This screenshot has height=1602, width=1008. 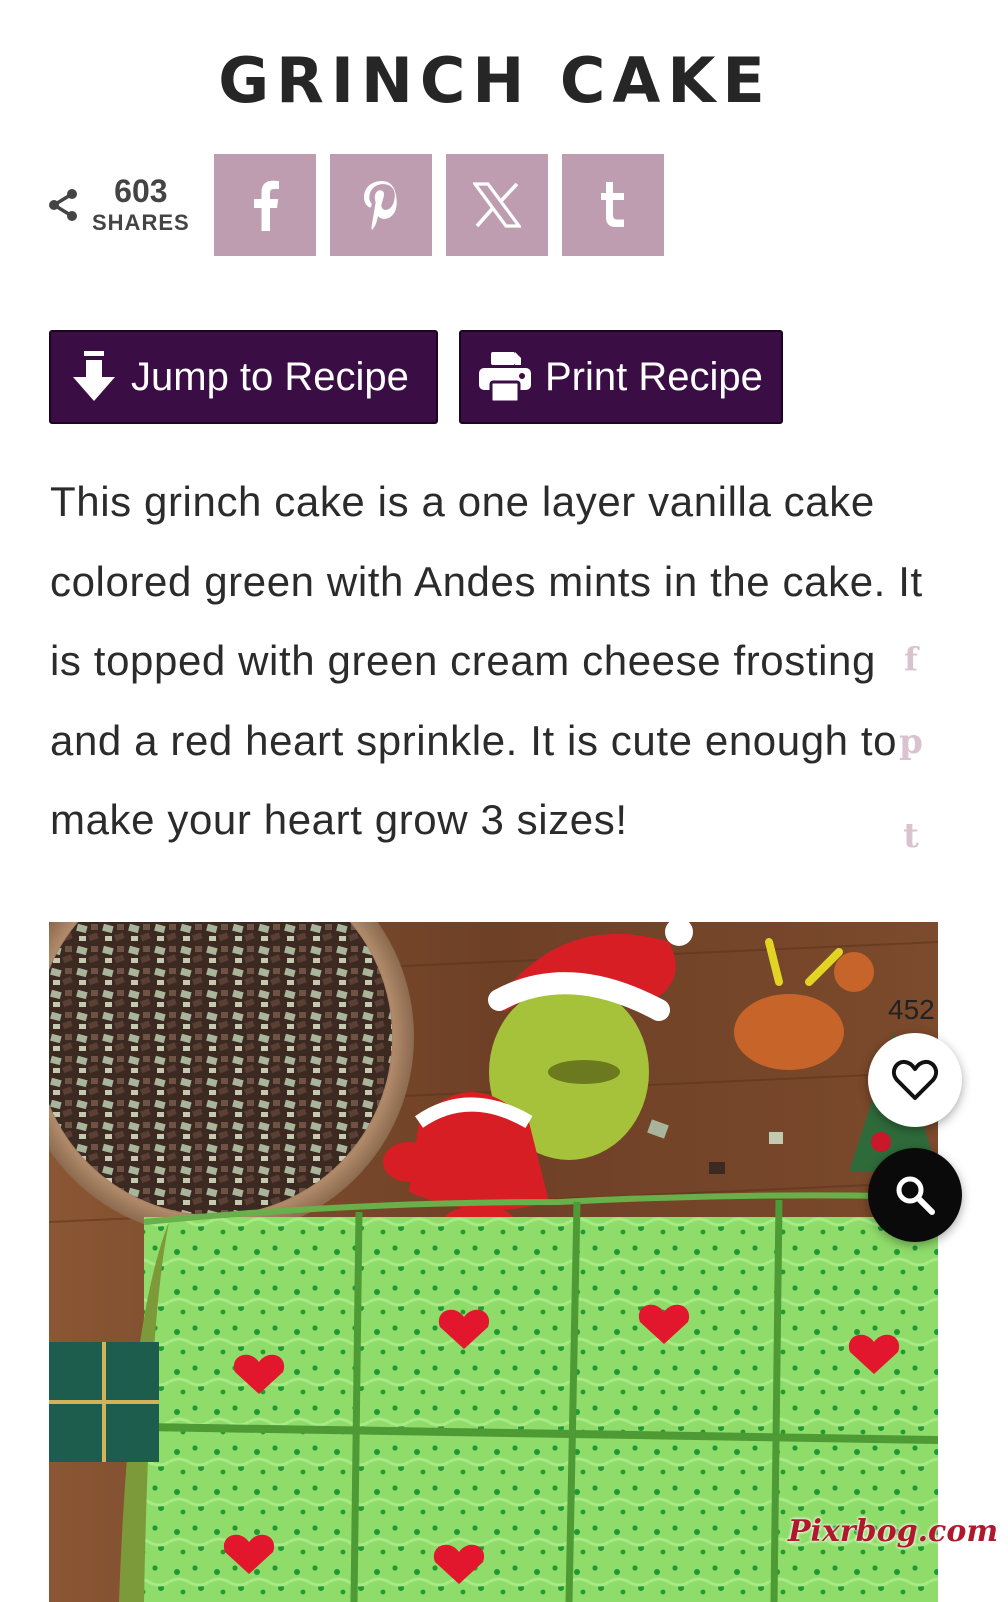 I want to click on share-label: SHARES, so click(x=141, y=222).